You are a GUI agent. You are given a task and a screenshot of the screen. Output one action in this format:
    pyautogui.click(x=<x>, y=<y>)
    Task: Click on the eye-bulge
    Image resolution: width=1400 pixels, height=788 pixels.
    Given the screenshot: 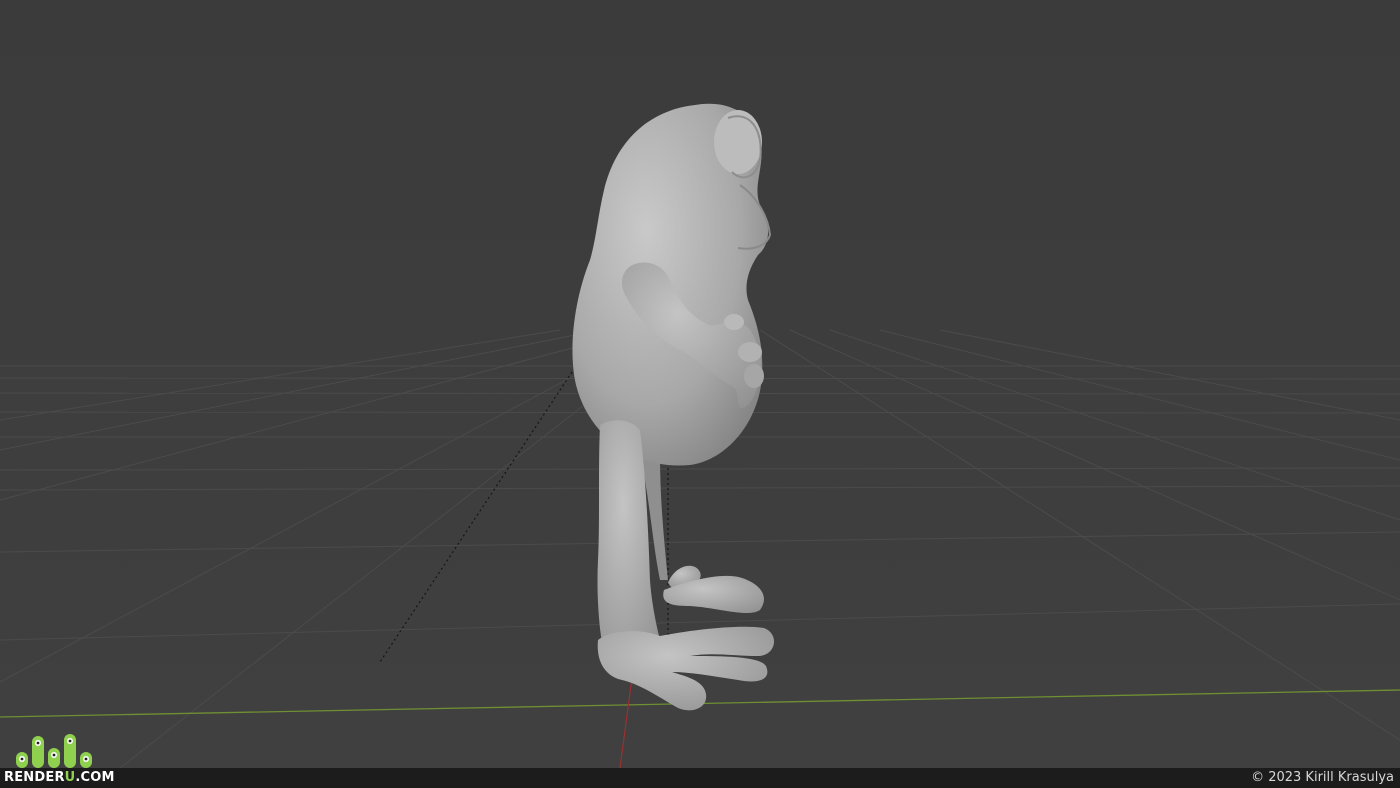 What is the action you would take?
    pyautogui.click(x=738, y=142)
    